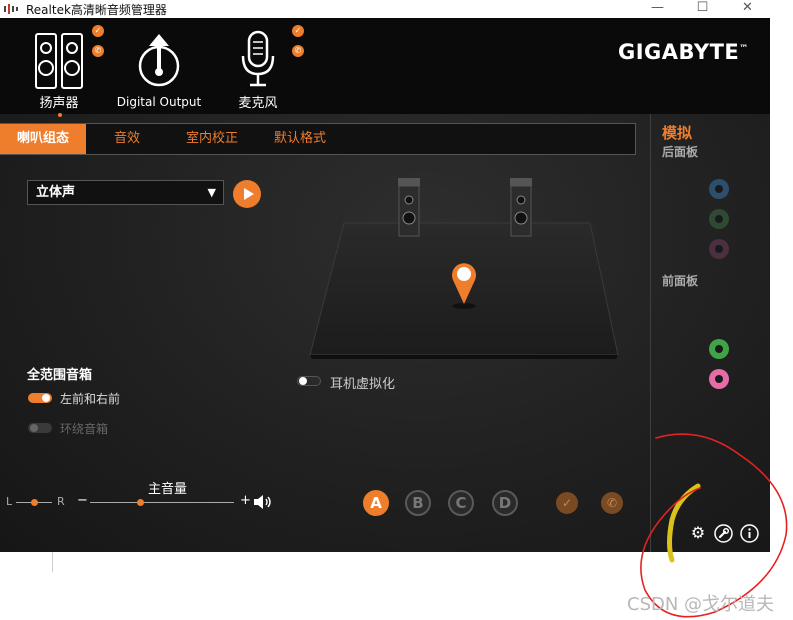 The image size is (793, 620). What do you see at coordinates (714, 525) in the screenshot?
I see `red-circle-annotation` at bounding box center [714, 525].